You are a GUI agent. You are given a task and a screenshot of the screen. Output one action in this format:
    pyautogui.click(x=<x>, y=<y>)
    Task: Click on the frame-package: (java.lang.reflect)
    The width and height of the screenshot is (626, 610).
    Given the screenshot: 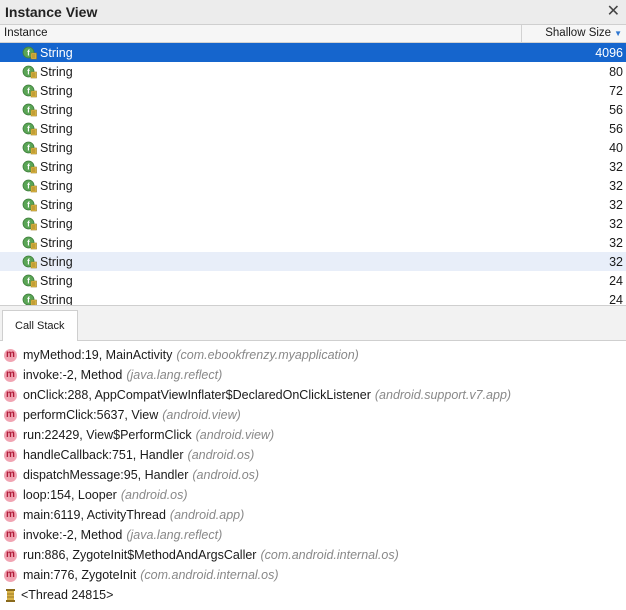 What is the action you would take?
    pyautogui.click(x=174, y=375)
    